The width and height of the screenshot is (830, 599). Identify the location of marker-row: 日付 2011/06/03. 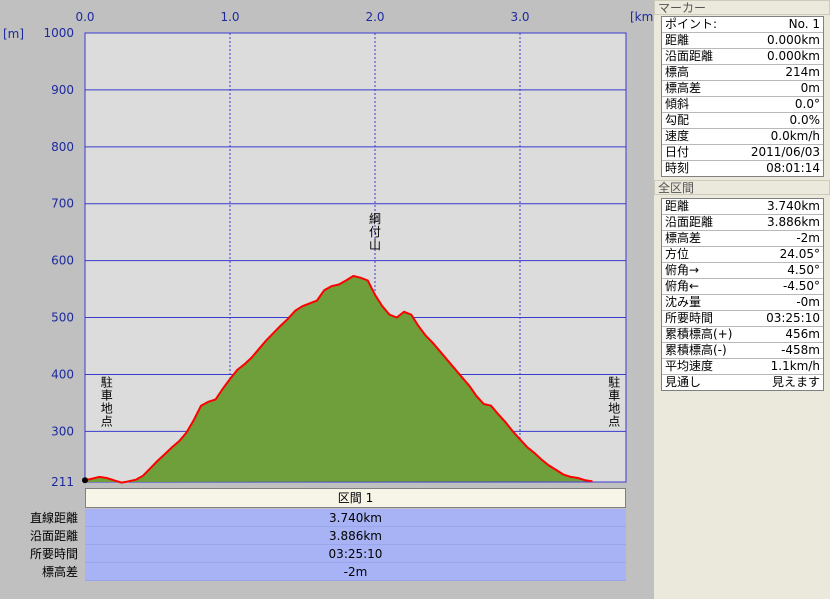
(742, 153).